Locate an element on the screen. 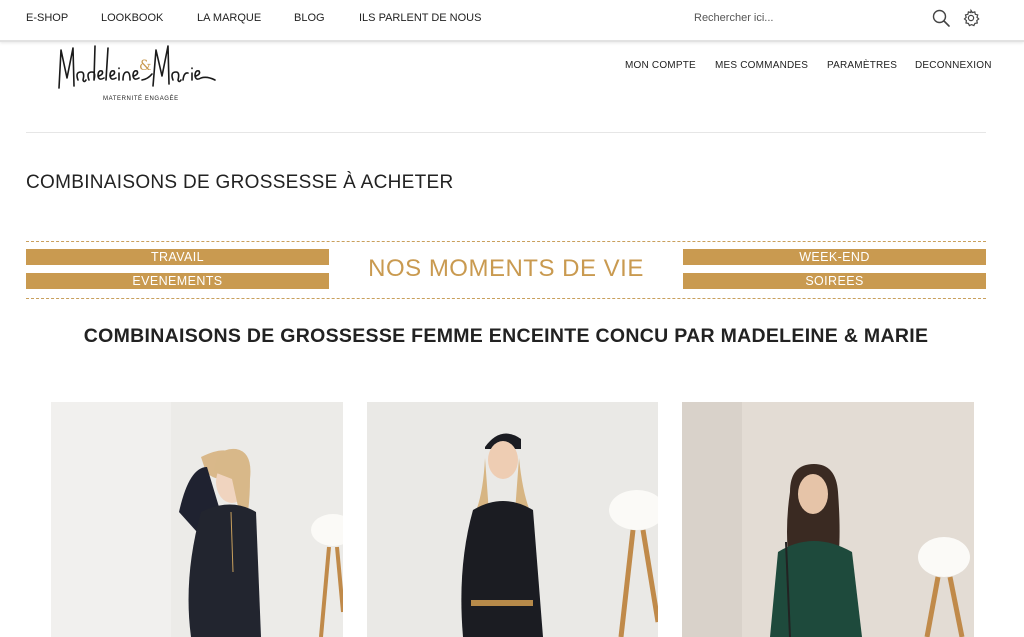 The width and height of the screenshot is (1024, 637). nav-deconnexion: DECONNEXION is located at coordinates (953, 65).